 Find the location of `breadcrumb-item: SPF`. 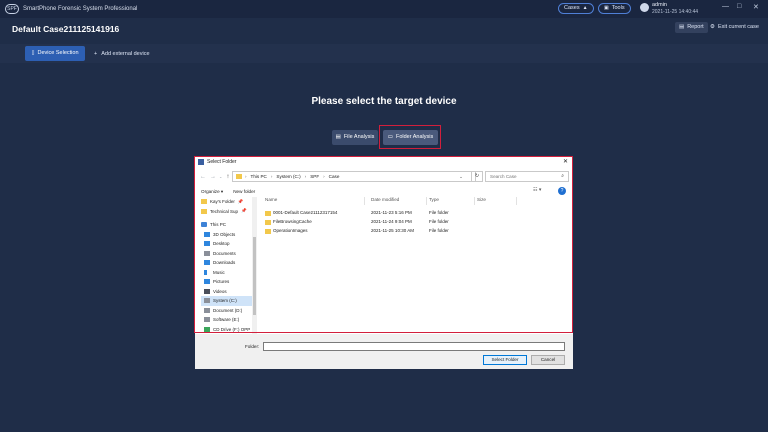

breadcrumb-item: SPF is located at coordinates (314, 176).